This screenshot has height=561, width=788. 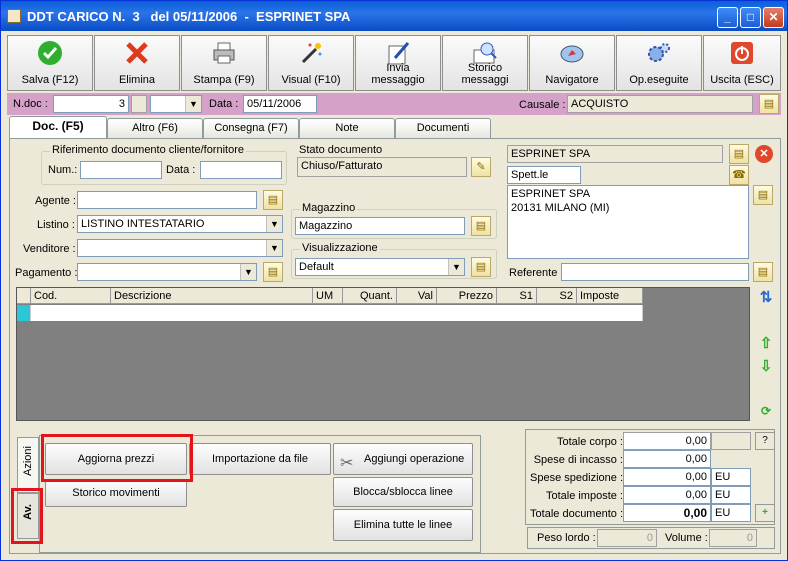 What do you see at coordinates (517, 296) in the screenshot?
I see `col-s1: S1` at bounding box center [517, 296].